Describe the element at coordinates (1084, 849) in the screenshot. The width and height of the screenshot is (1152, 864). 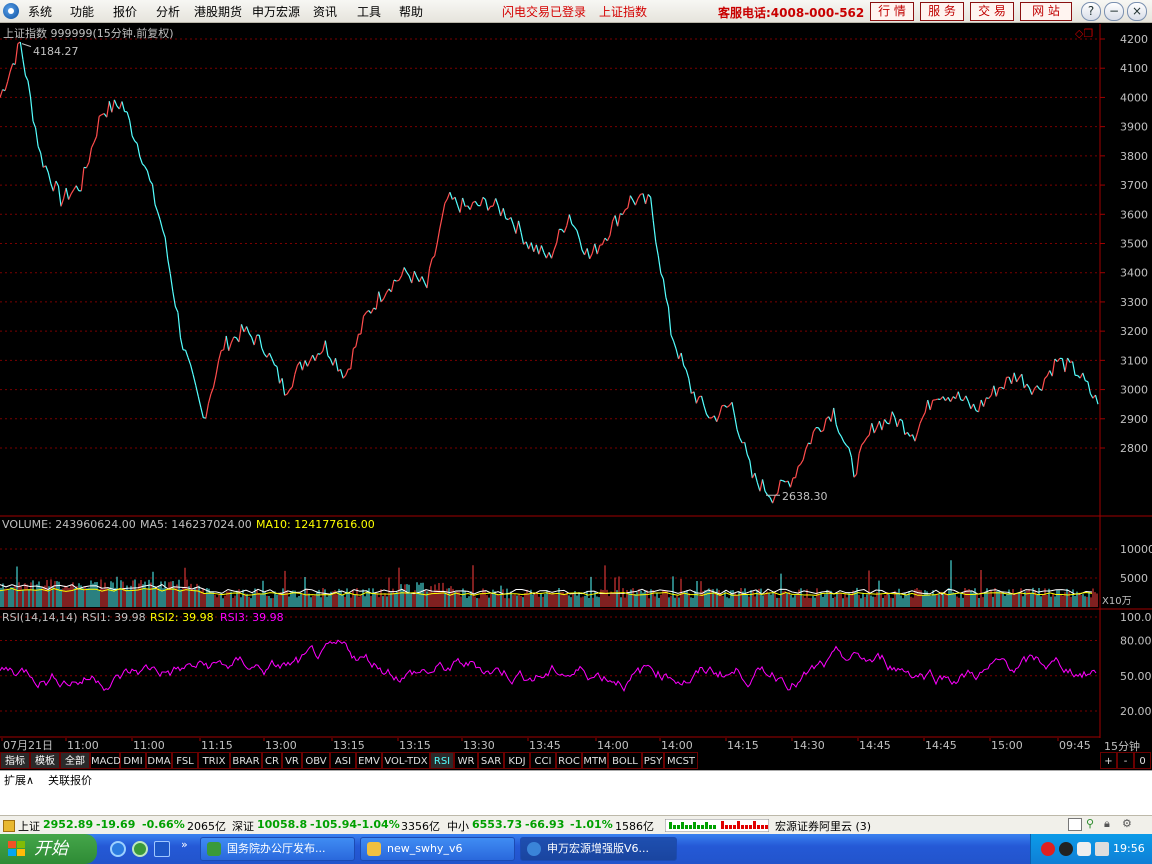
I see `tray-shield-icon` at that location.